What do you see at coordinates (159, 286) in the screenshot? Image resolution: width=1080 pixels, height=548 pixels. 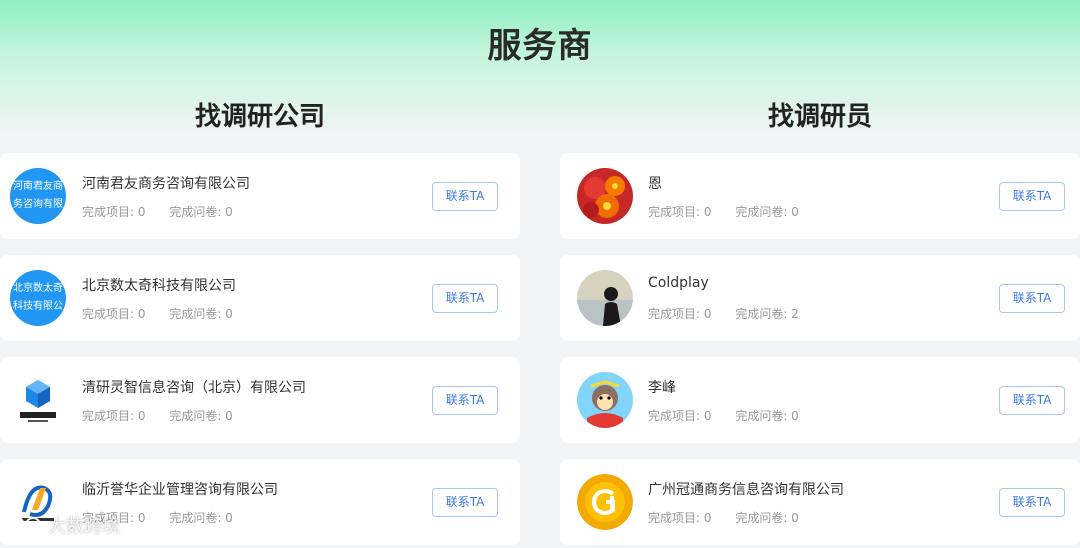 I see `company-name: 北京数太奇科技有限公司` at bounding box center [159, 286].